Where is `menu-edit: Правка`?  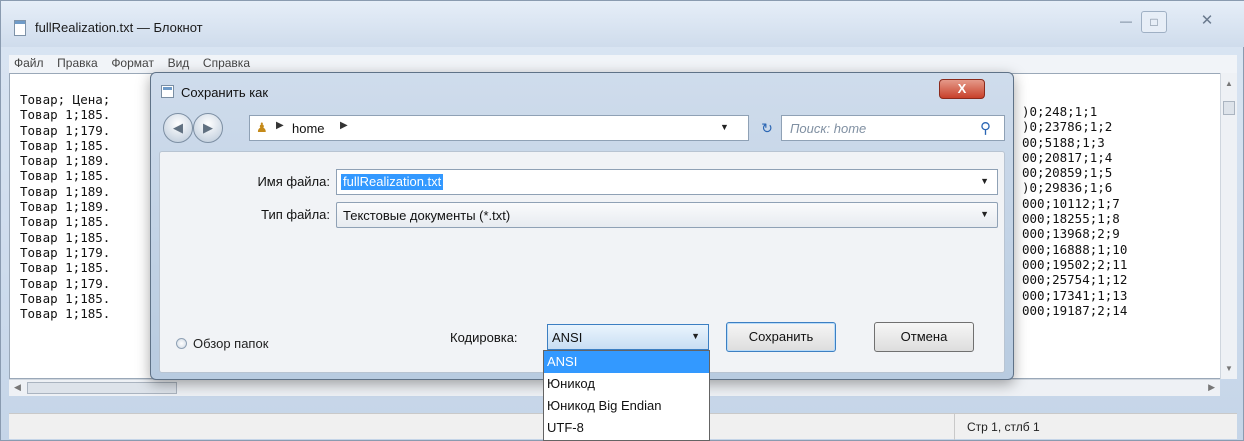 menu-edit: Правка is located at coordinates (77, 63).